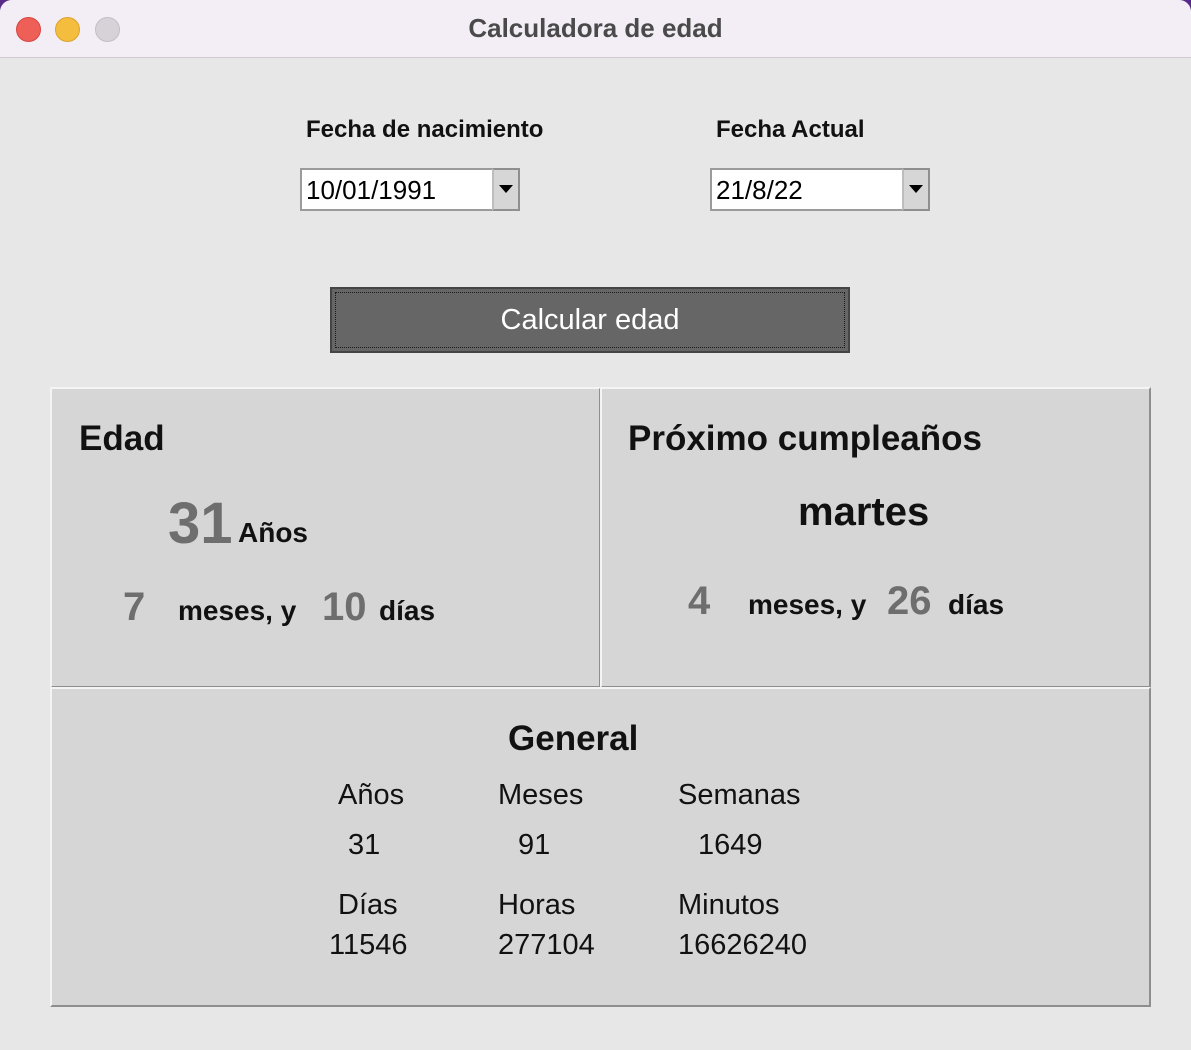 Image resolution: width=1191 pixels, height=1050 pixels. What do you see at coordinates (909, 601) in the screenshot?
I see `next-birthday-days-value: 26` at bounding box center [909, 601].